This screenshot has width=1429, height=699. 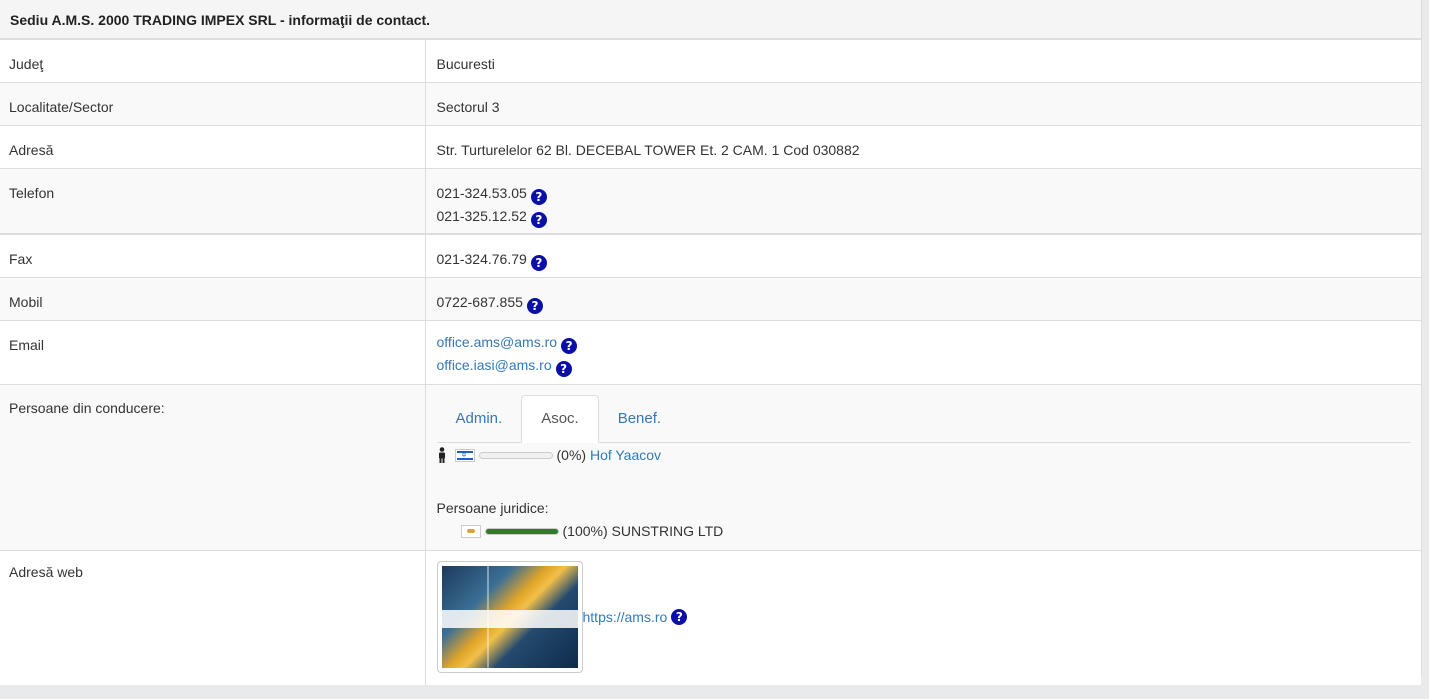 I want to click on label-conducere: Persoane din conducere:, so click(x=87, y=408).